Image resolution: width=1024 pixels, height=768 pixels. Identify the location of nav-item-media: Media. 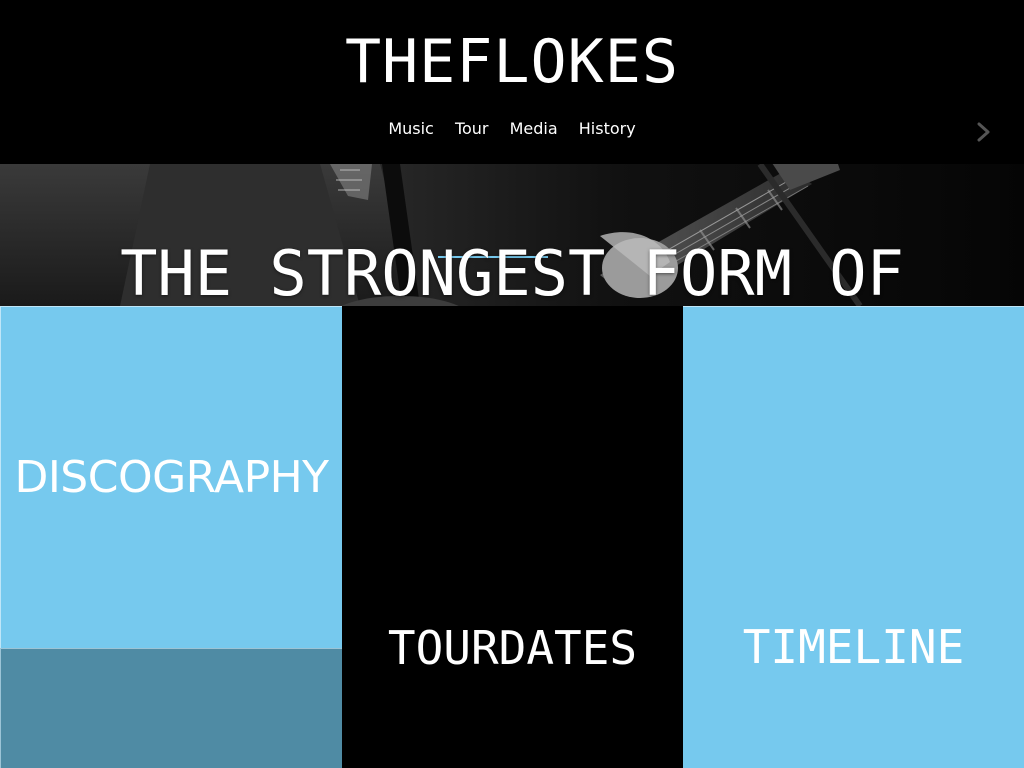
(534, 128).